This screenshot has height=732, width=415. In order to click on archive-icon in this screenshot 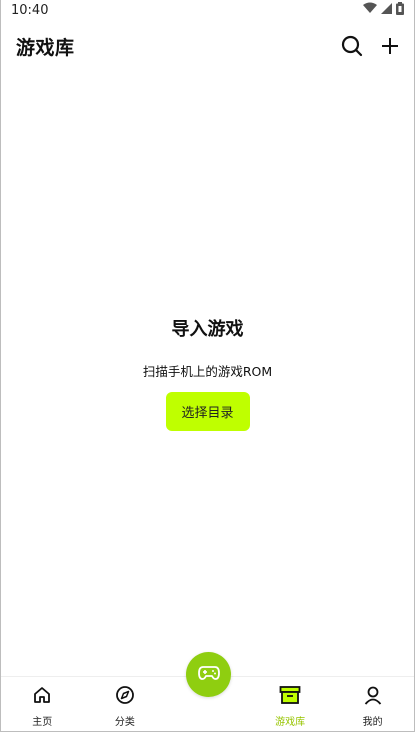, I will do `click(290, 697)`.